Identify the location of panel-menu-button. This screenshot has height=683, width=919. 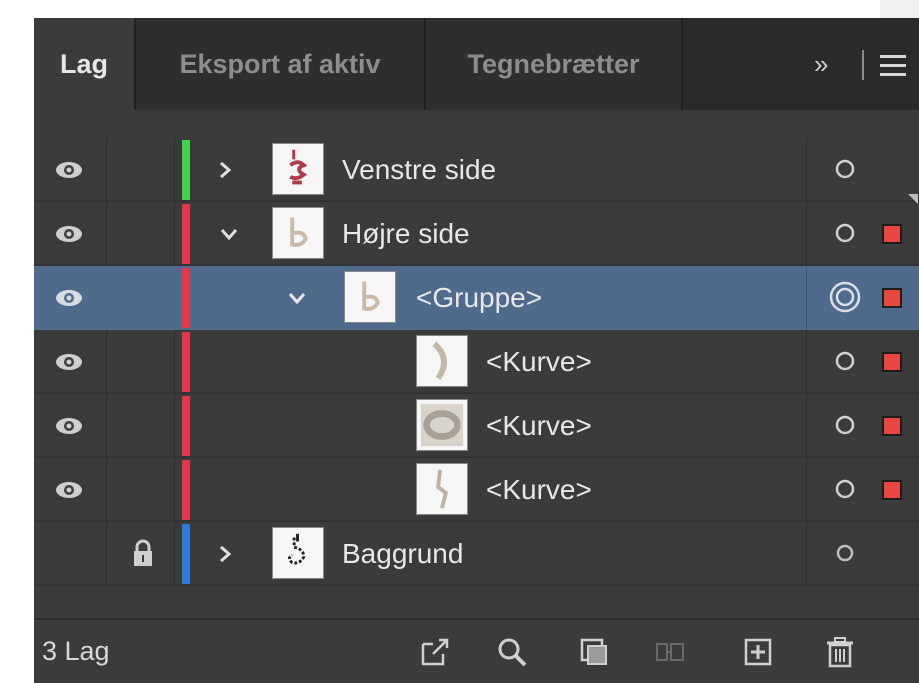
(893, 65).